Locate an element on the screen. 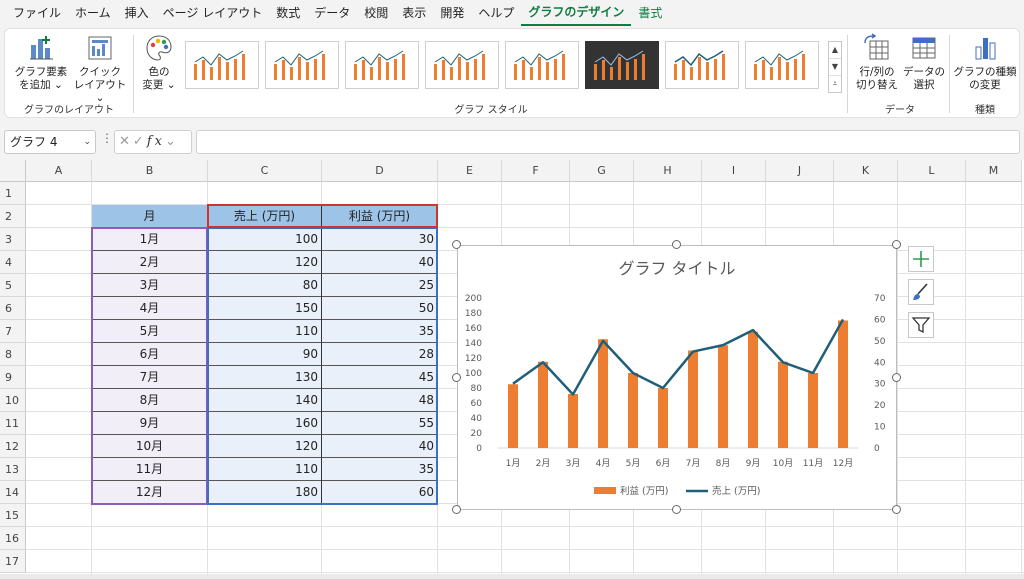 This screenshot has width=1024, height=579. chart-elements-button is located at coordinates (921, 259).